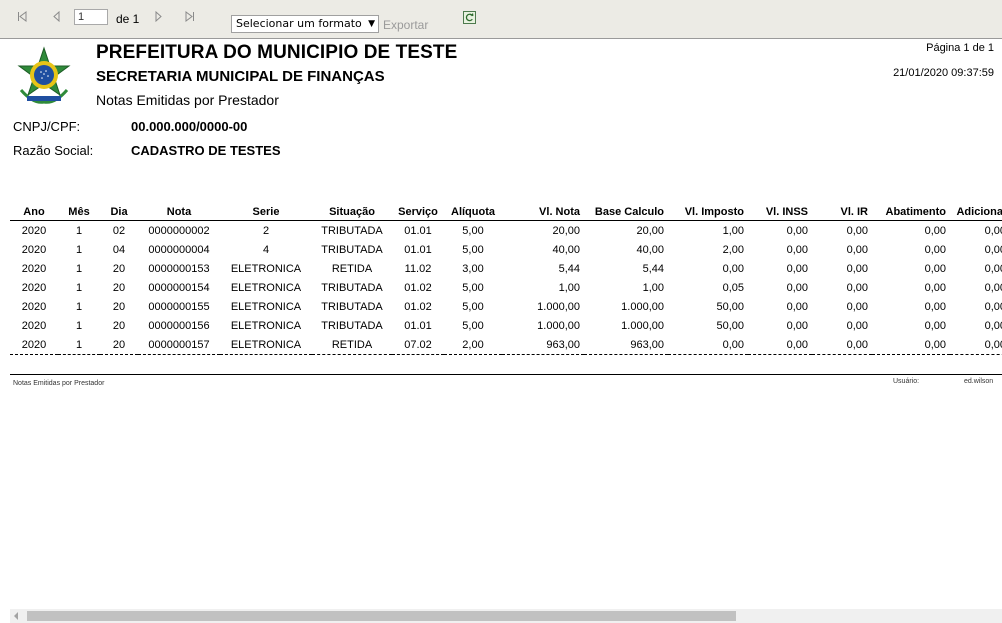 The height and width of the screenshot is (623, 1002). I want to click on cnpj-value: 00.000.000/0000-00, so click(189, 126).